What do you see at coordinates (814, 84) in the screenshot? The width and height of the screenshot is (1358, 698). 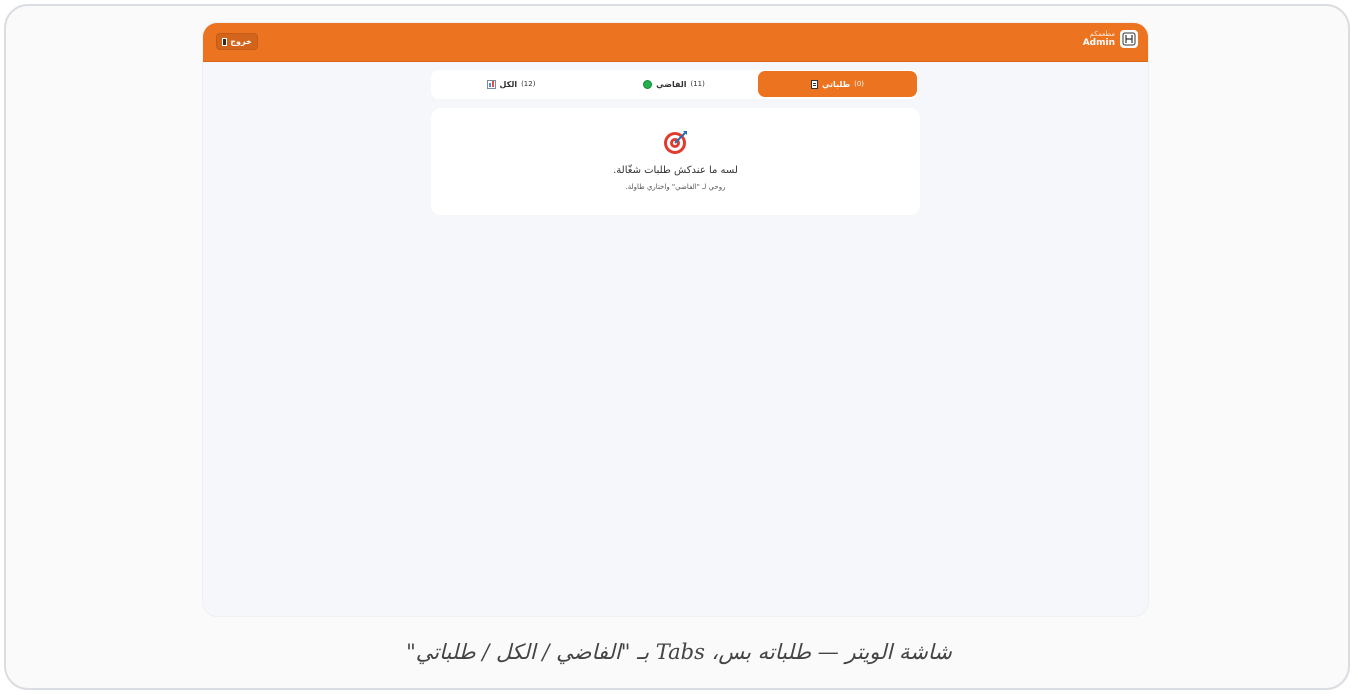 I see `clipboard-icon` at bounding box center [814, 84].